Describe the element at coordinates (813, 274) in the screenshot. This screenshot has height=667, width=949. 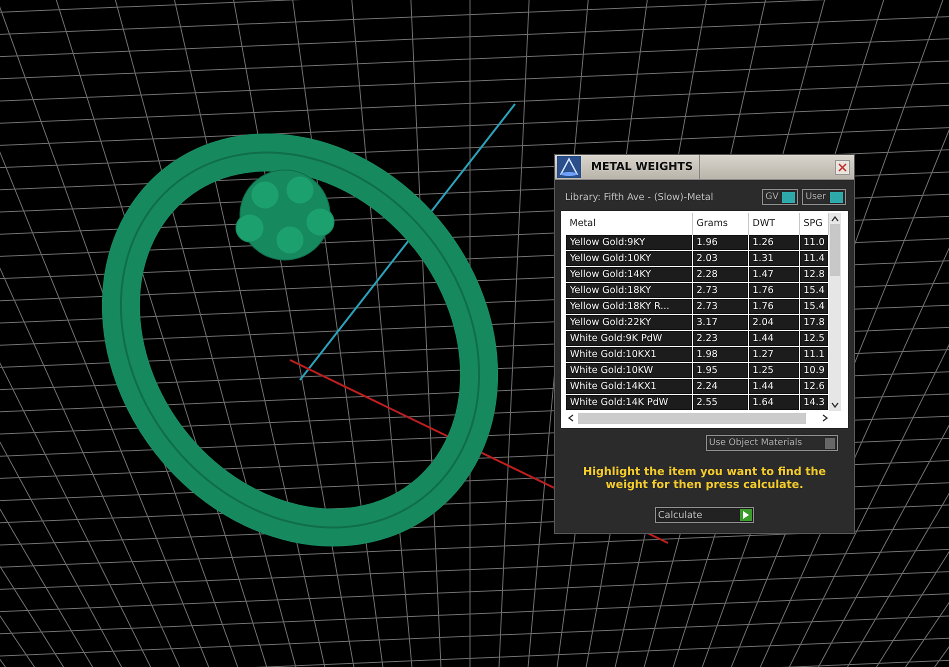
I see `table-cell: 12.8` at that location.